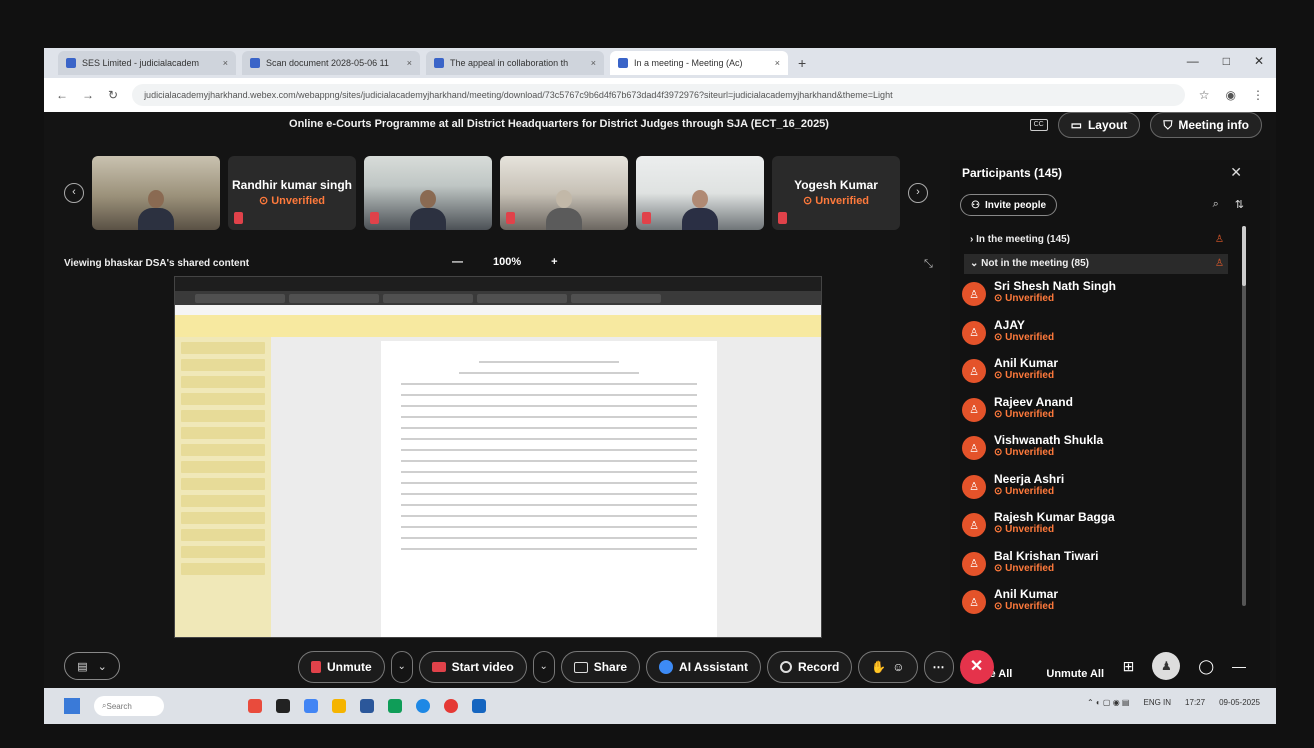 The image size is (1314, 748). Describe the element at coordinates (1038, 125) in the screenshot. I see `captions-icon: CC` at that location.